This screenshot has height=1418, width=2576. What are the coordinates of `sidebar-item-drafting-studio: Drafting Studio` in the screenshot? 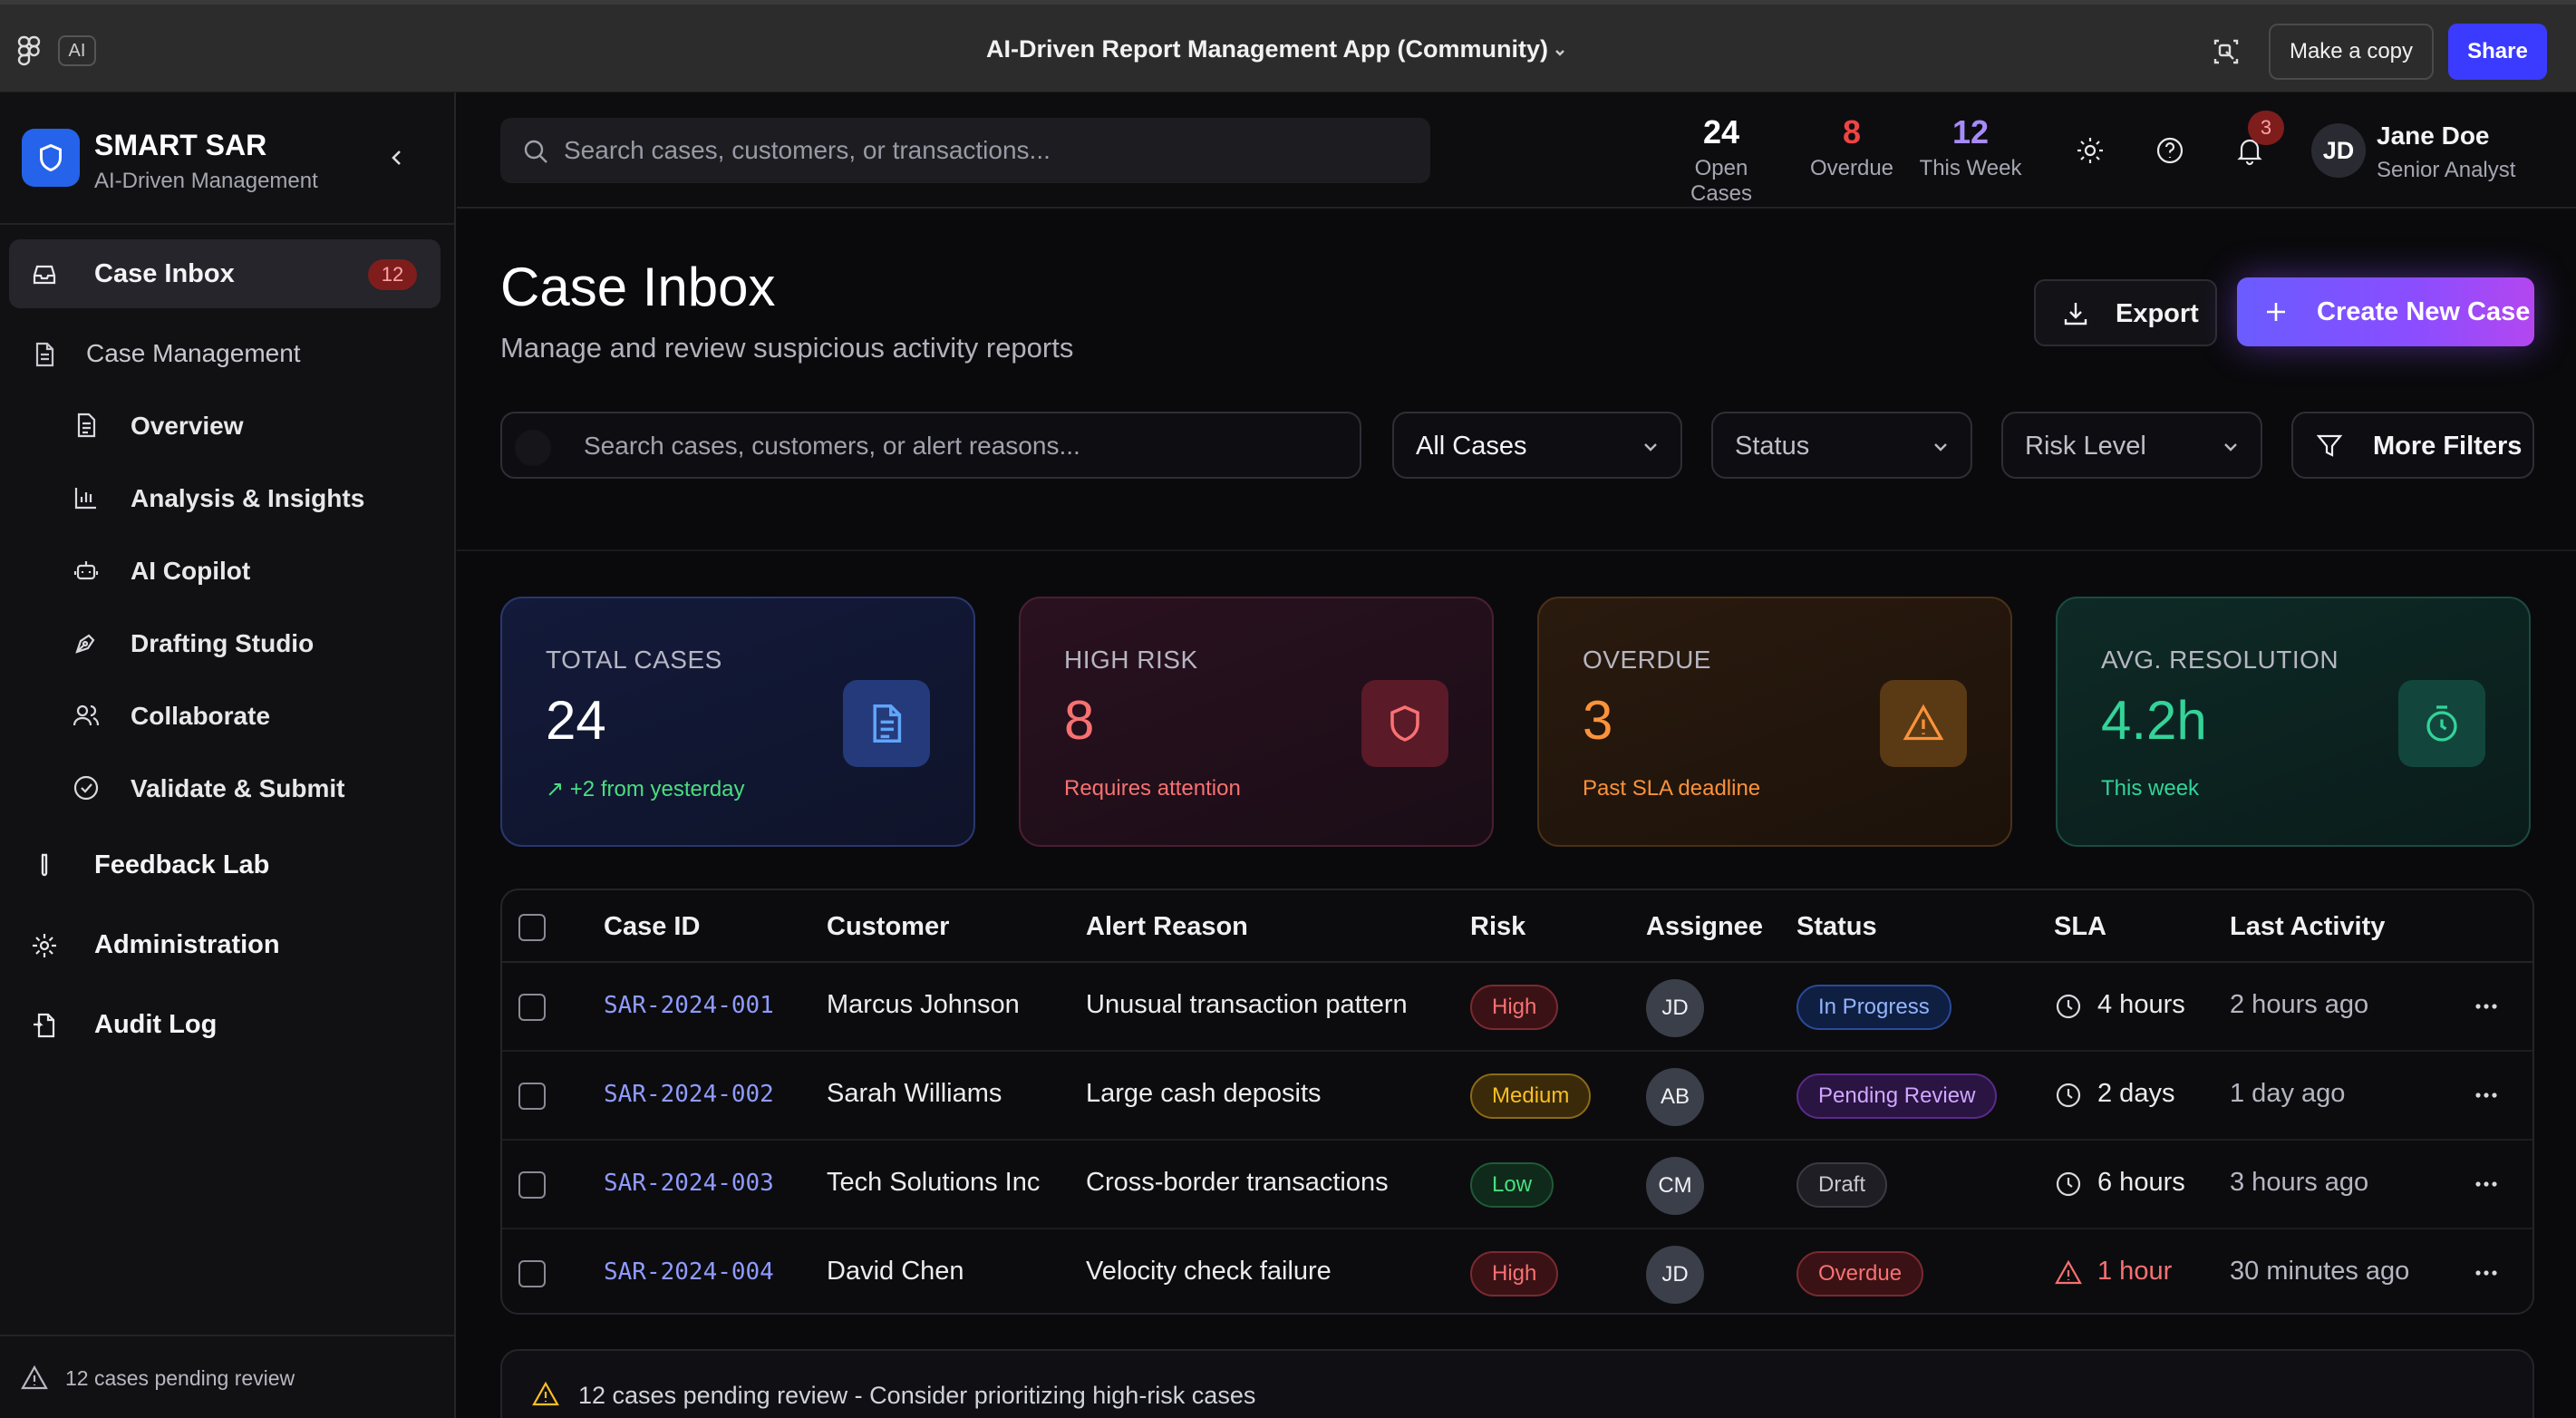 It's located at (244, 643).